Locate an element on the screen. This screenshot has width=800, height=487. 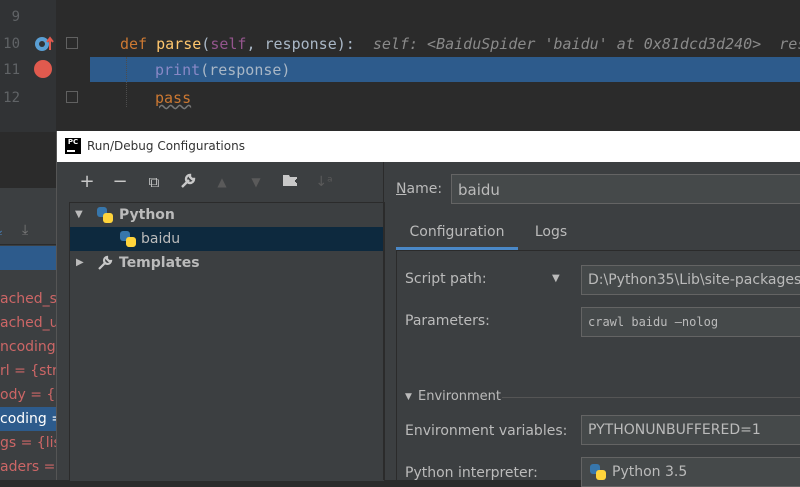
sort-icon: ↓ᵃ is located at coordinates (324, 182).